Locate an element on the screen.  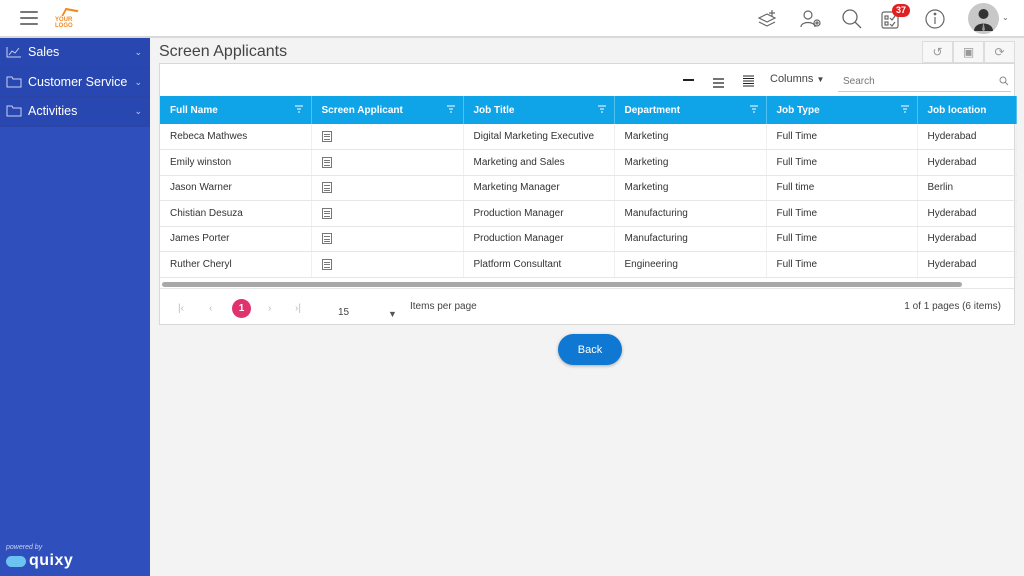
cell-full-name: Jason Warner is located at coordinates (236, 188).